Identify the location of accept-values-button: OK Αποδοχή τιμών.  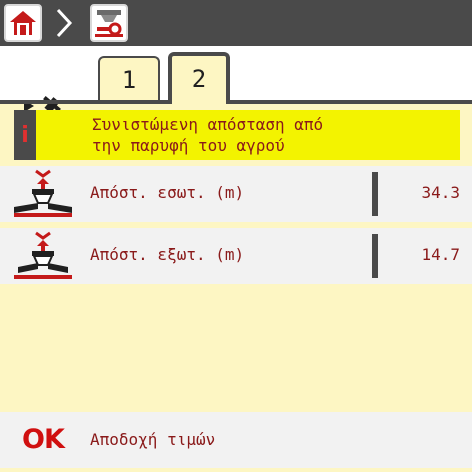
(236, 440).